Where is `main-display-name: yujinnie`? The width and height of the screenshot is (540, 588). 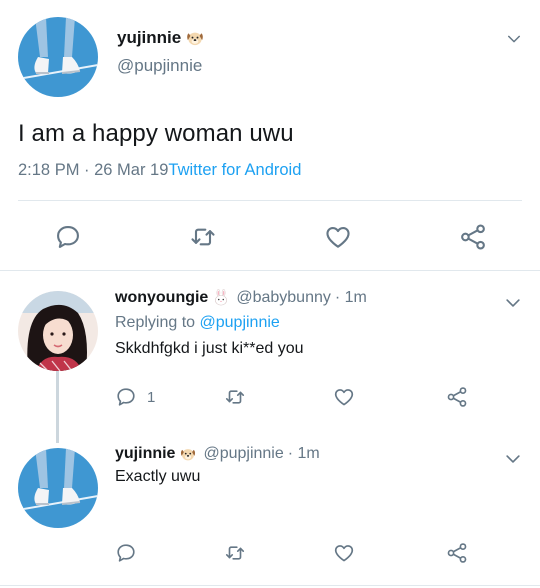
main-display-name: yujinnie is located at coordinates (161, 38).